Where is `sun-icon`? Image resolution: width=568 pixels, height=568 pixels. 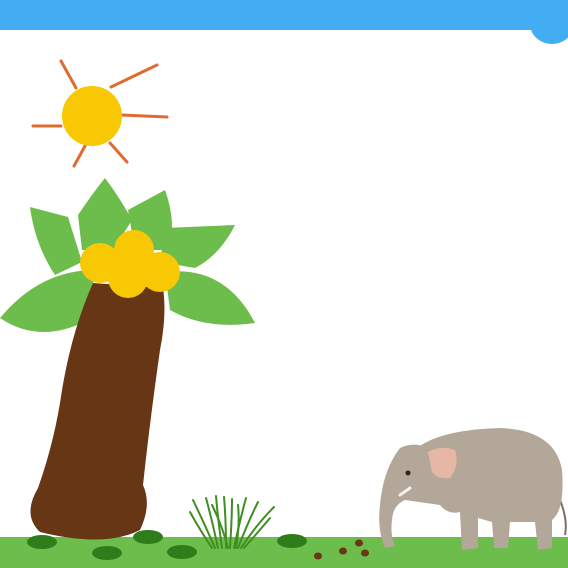 sun-icon is located at coordinates (100, 113).